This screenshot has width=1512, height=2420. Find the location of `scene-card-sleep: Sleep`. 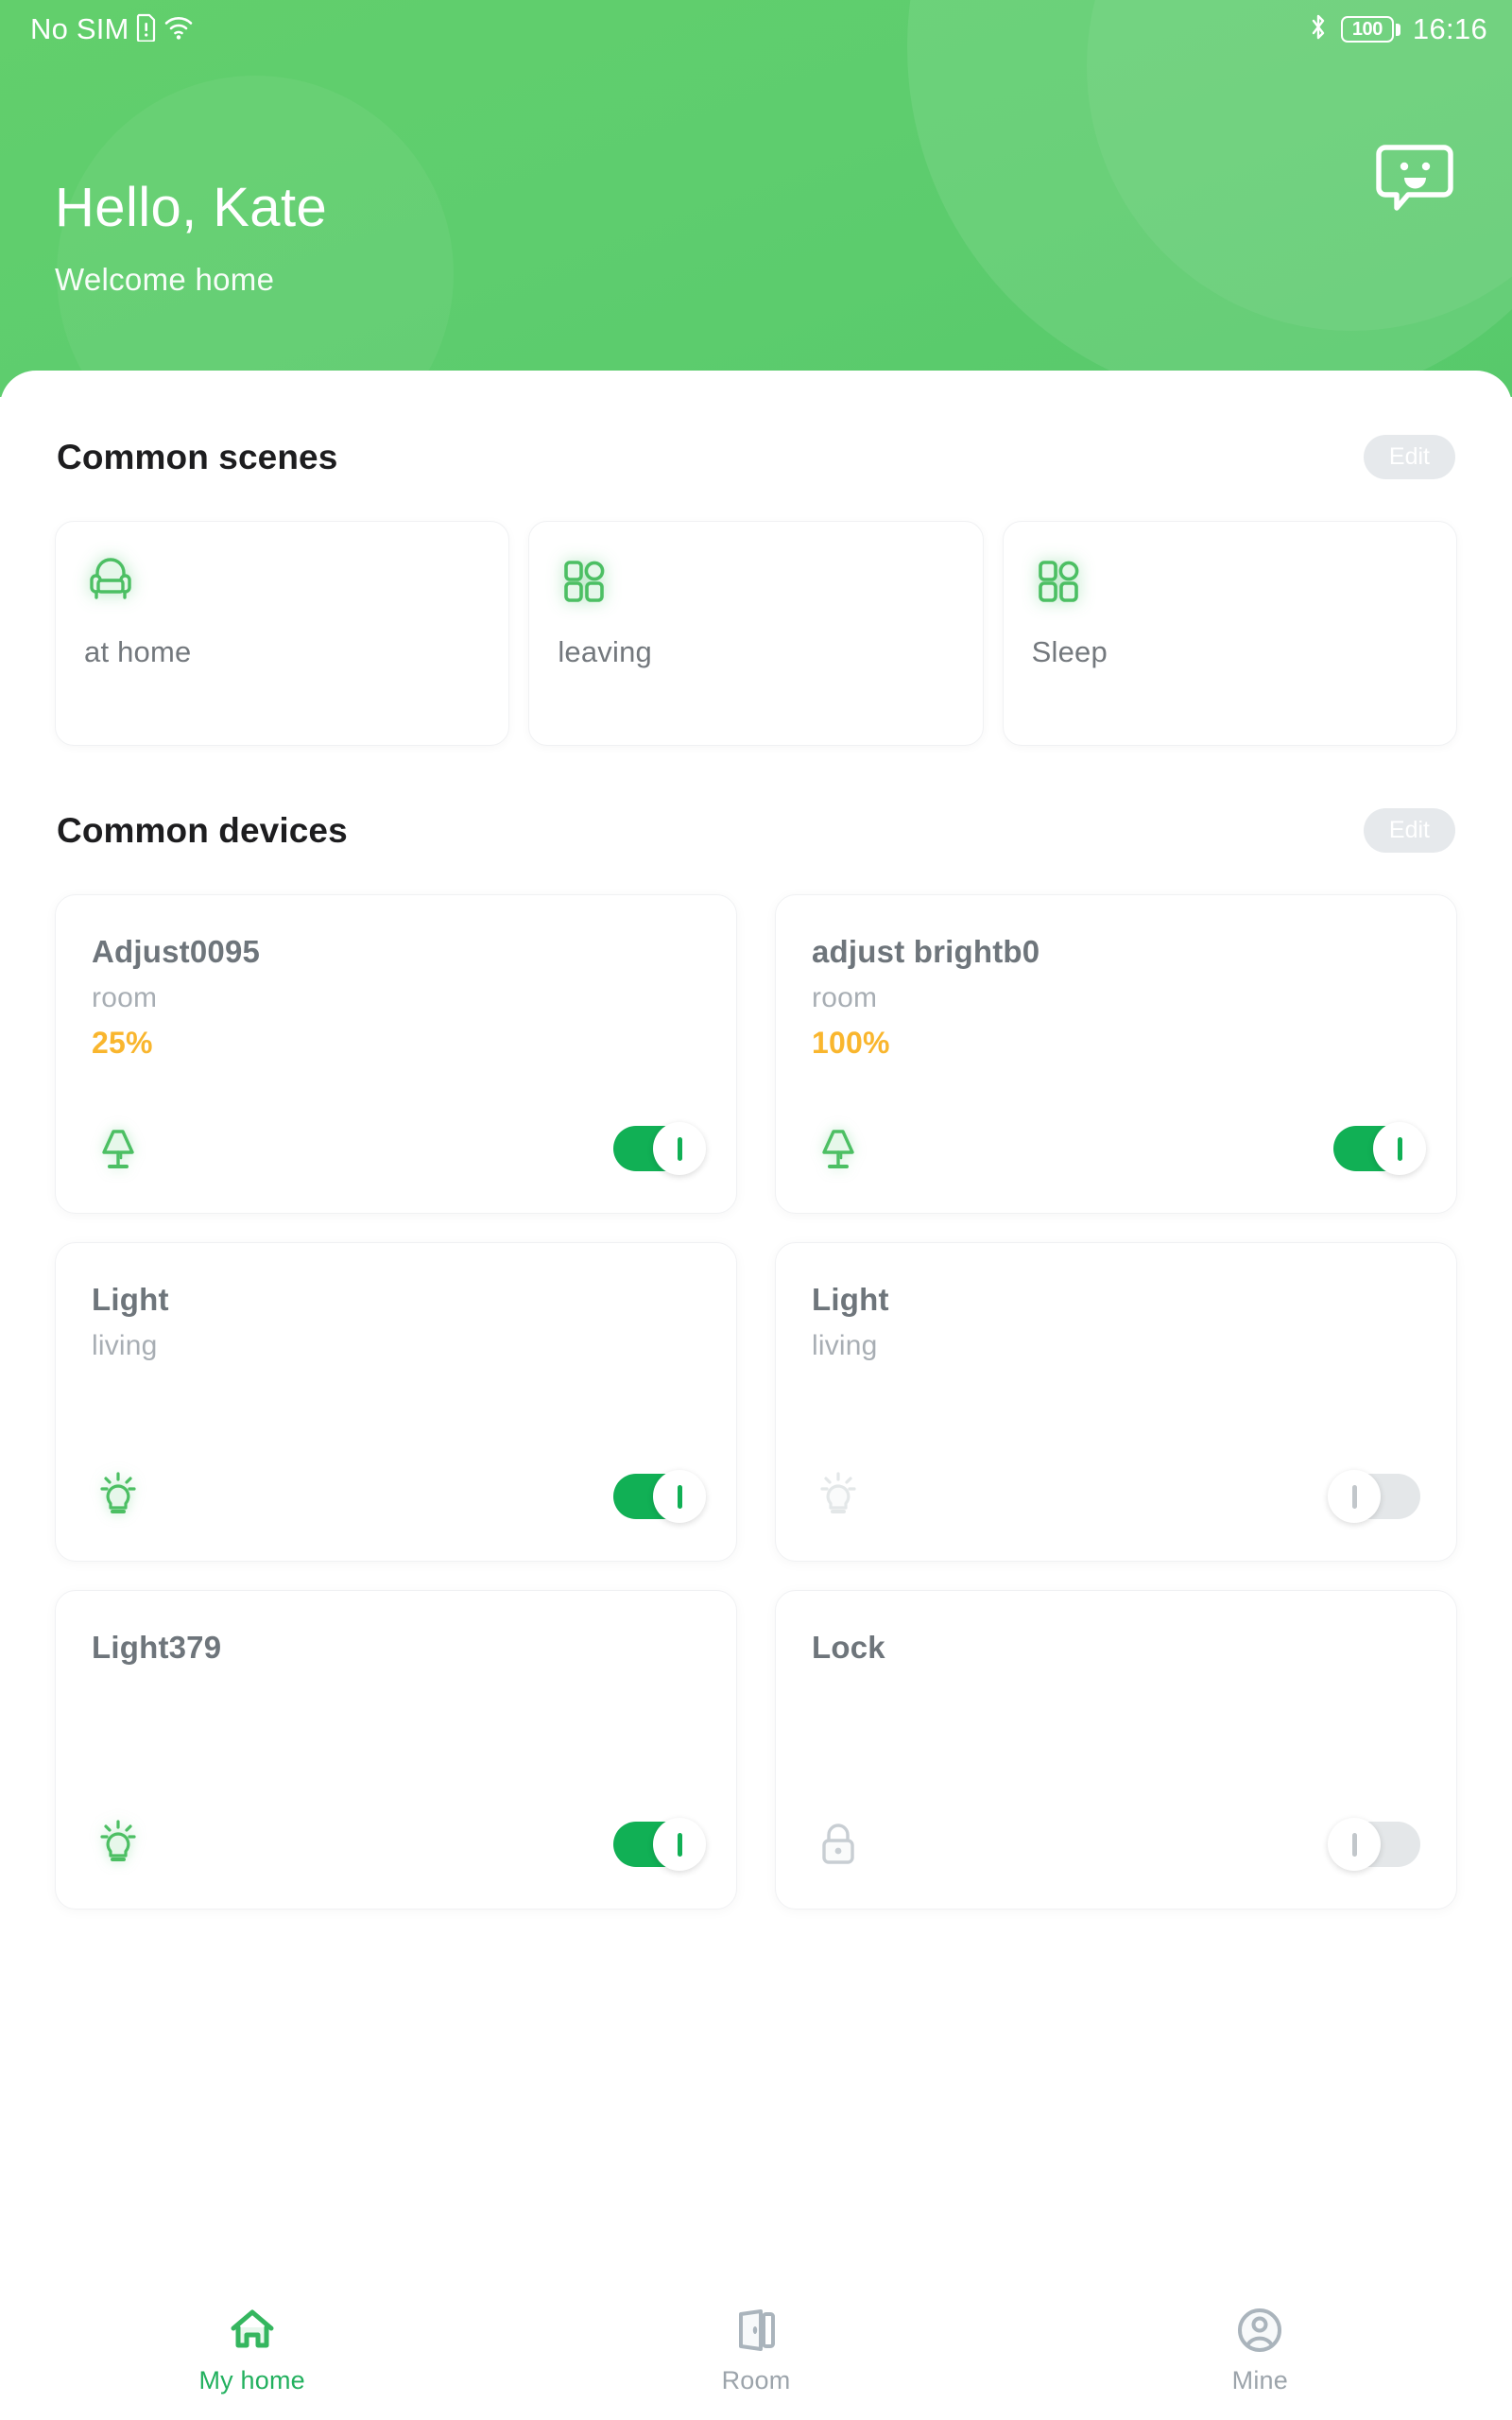

scene-card-sleep: Sleep is located at coordinates (1229, 633).